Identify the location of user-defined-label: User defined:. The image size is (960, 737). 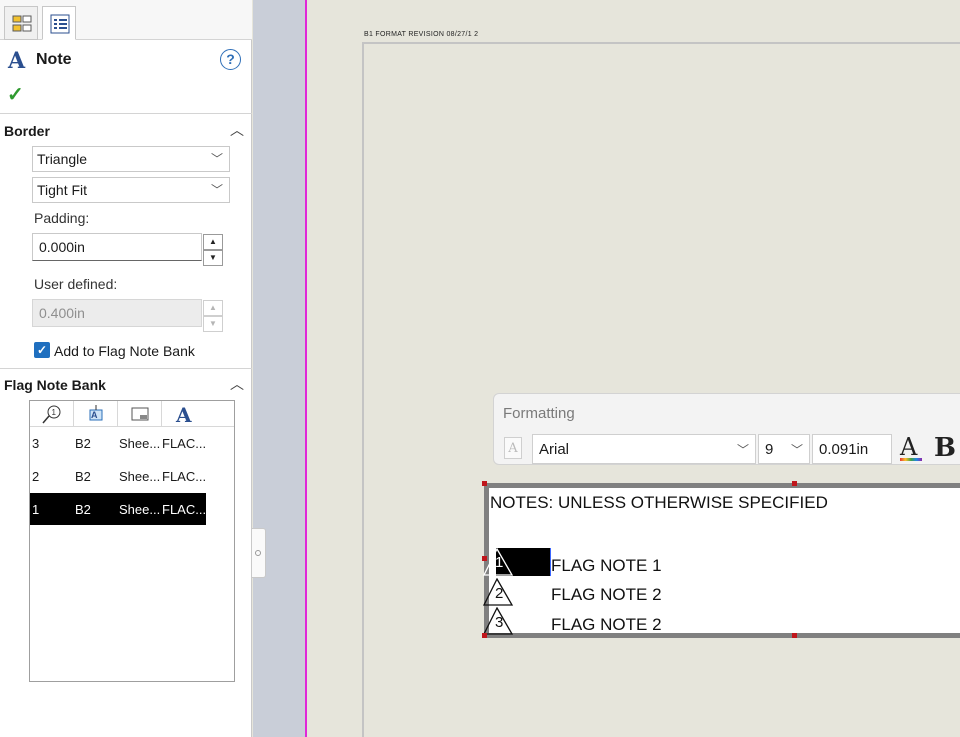
(76, 284).